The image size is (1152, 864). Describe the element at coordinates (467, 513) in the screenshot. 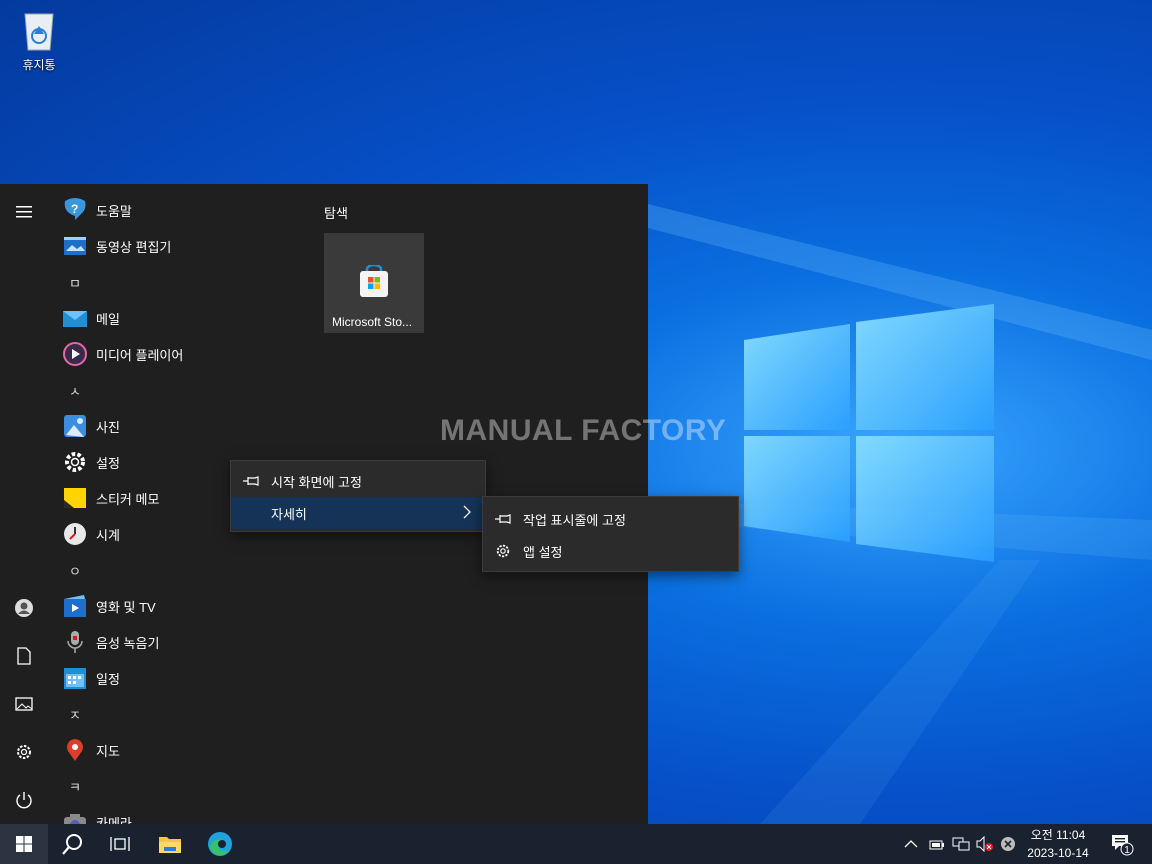

I see `chevron-right-icon` at that location.